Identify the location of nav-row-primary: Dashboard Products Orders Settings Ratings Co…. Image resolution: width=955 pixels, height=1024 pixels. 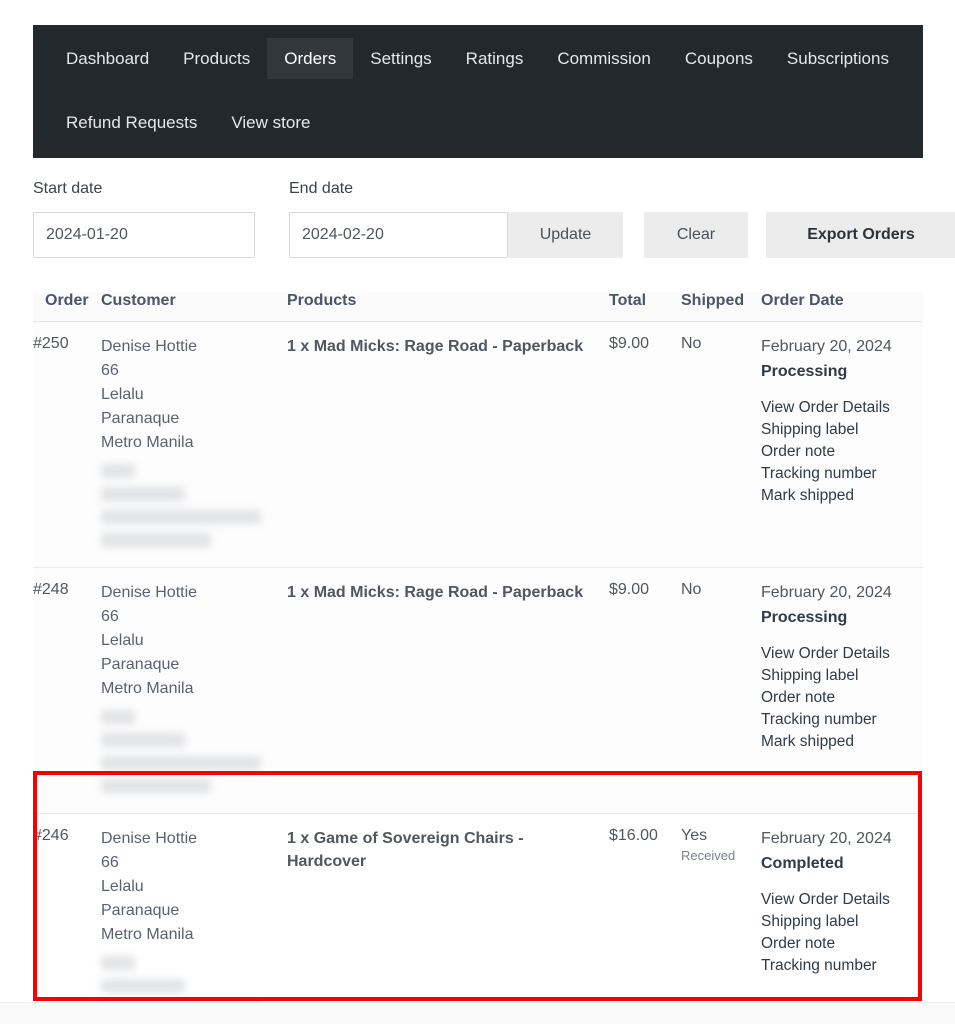
(478, 58).